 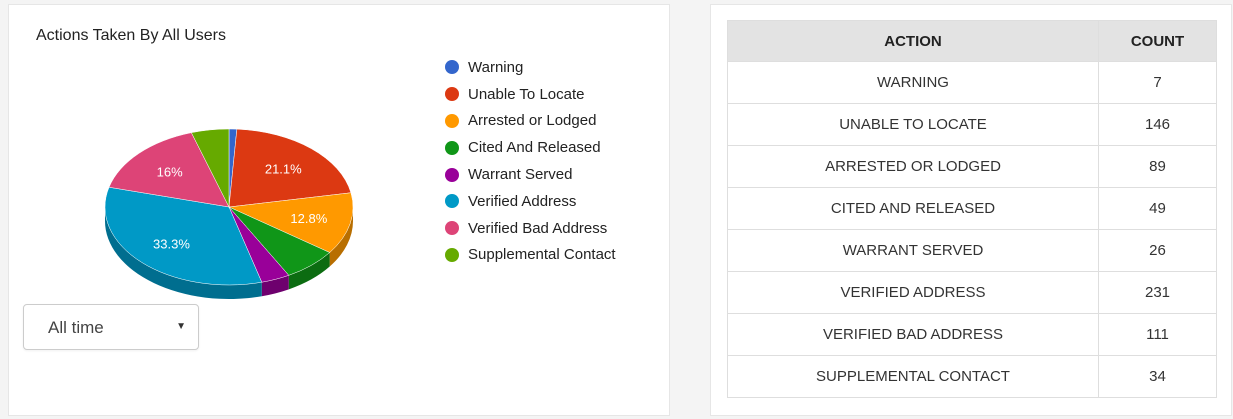 What do you see at coordinates (1157, 250) in the screenshot?
I see `cell-count: 26` at bounding box center [1157, 250].